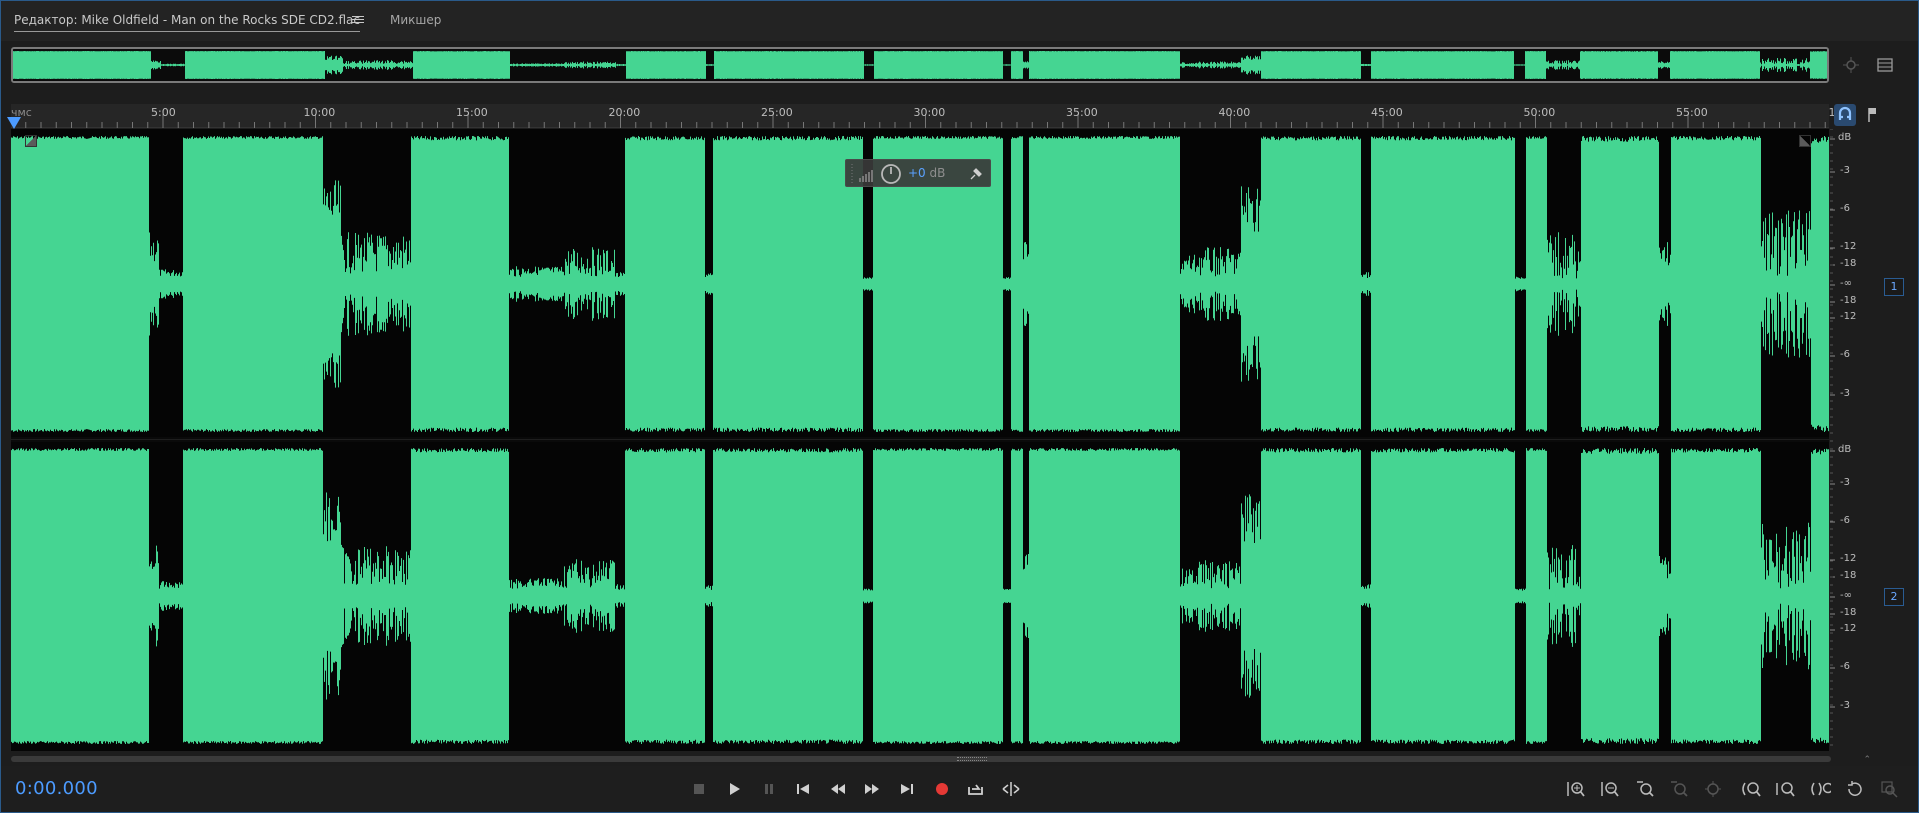 The image size is (1919, 813). I want to click on scroll-up-icon: ⌃, so click(1867, 760).